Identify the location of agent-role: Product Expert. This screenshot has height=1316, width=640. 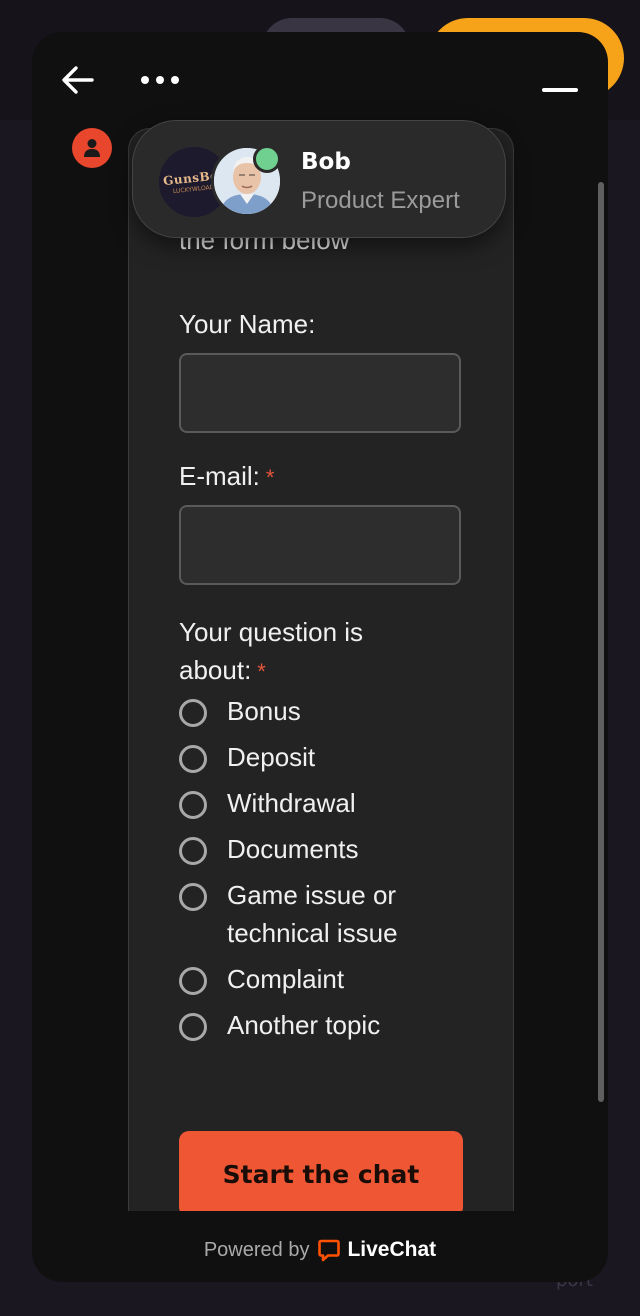
(380, 200).